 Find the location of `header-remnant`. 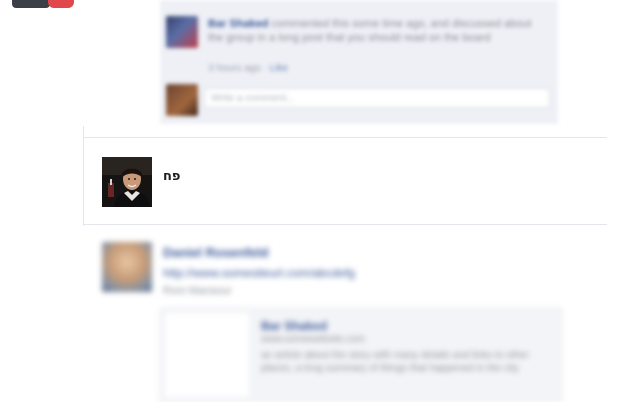

header-remnant is located at coordinates (39, 5).